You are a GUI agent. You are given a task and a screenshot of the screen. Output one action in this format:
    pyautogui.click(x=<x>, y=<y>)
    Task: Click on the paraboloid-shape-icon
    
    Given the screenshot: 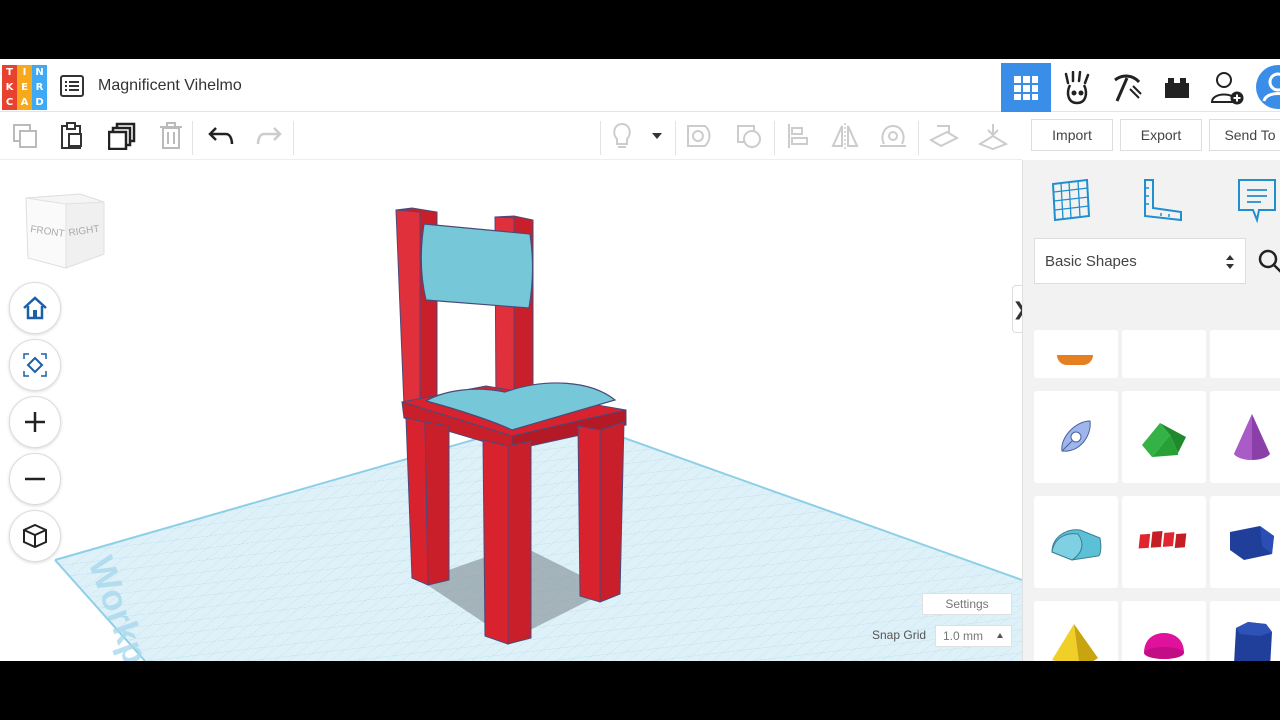 What is the action you would take?
    pyautogui.click(x=1076, y=436)
    